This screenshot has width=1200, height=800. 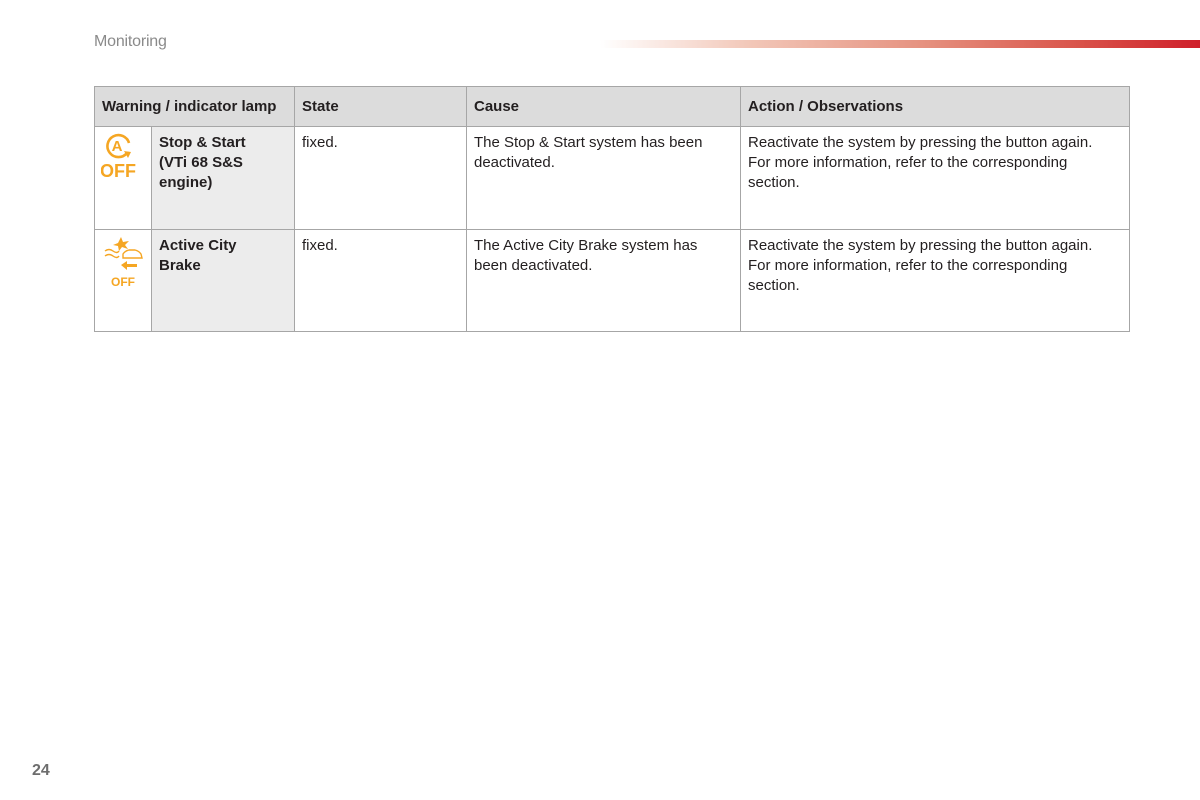 What do you see at coordinates (223, 280) in the screenshot?
I see `lamp-name: Active City Brake` at bounding box center [223, 280].